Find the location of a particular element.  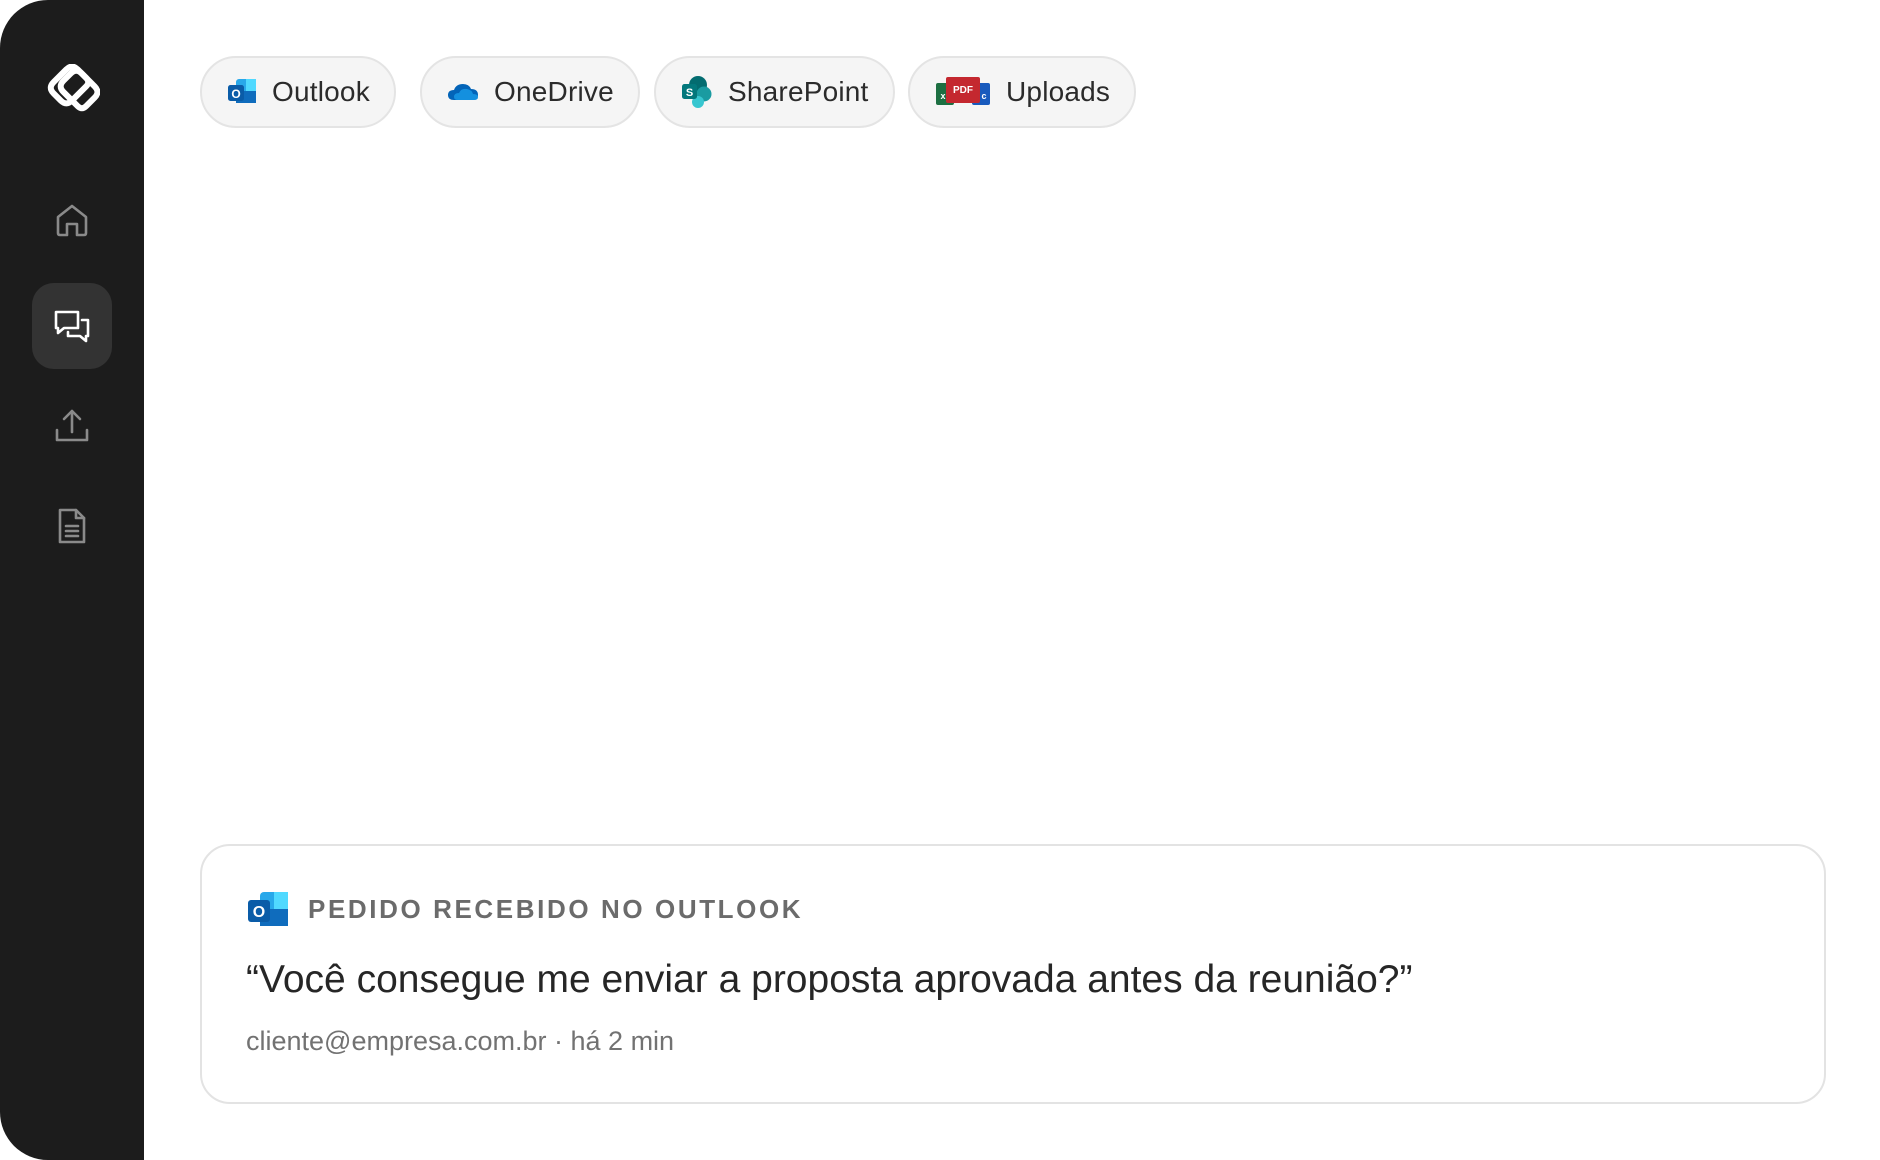

source-chip-label: Outlook is located at coordinates (321, 91).